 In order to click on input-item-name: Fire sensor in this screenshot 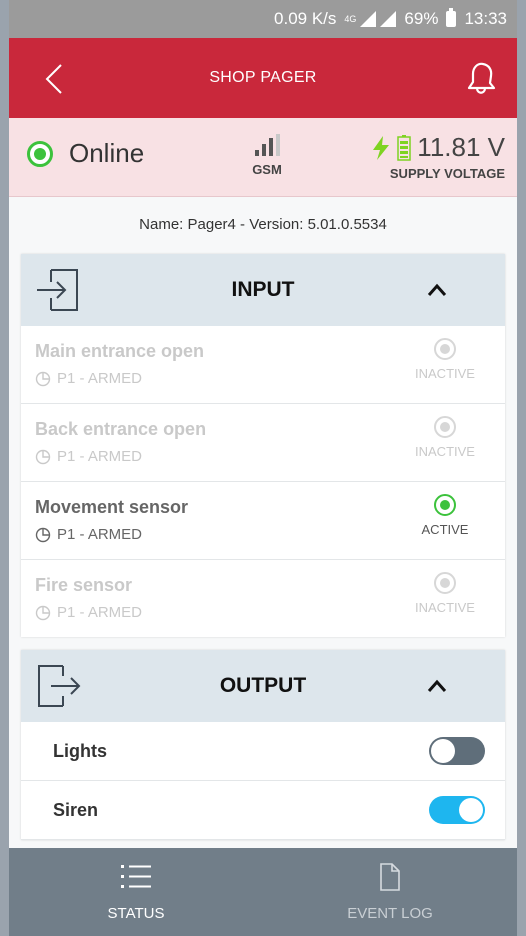, I will do `click(84, 585)`.